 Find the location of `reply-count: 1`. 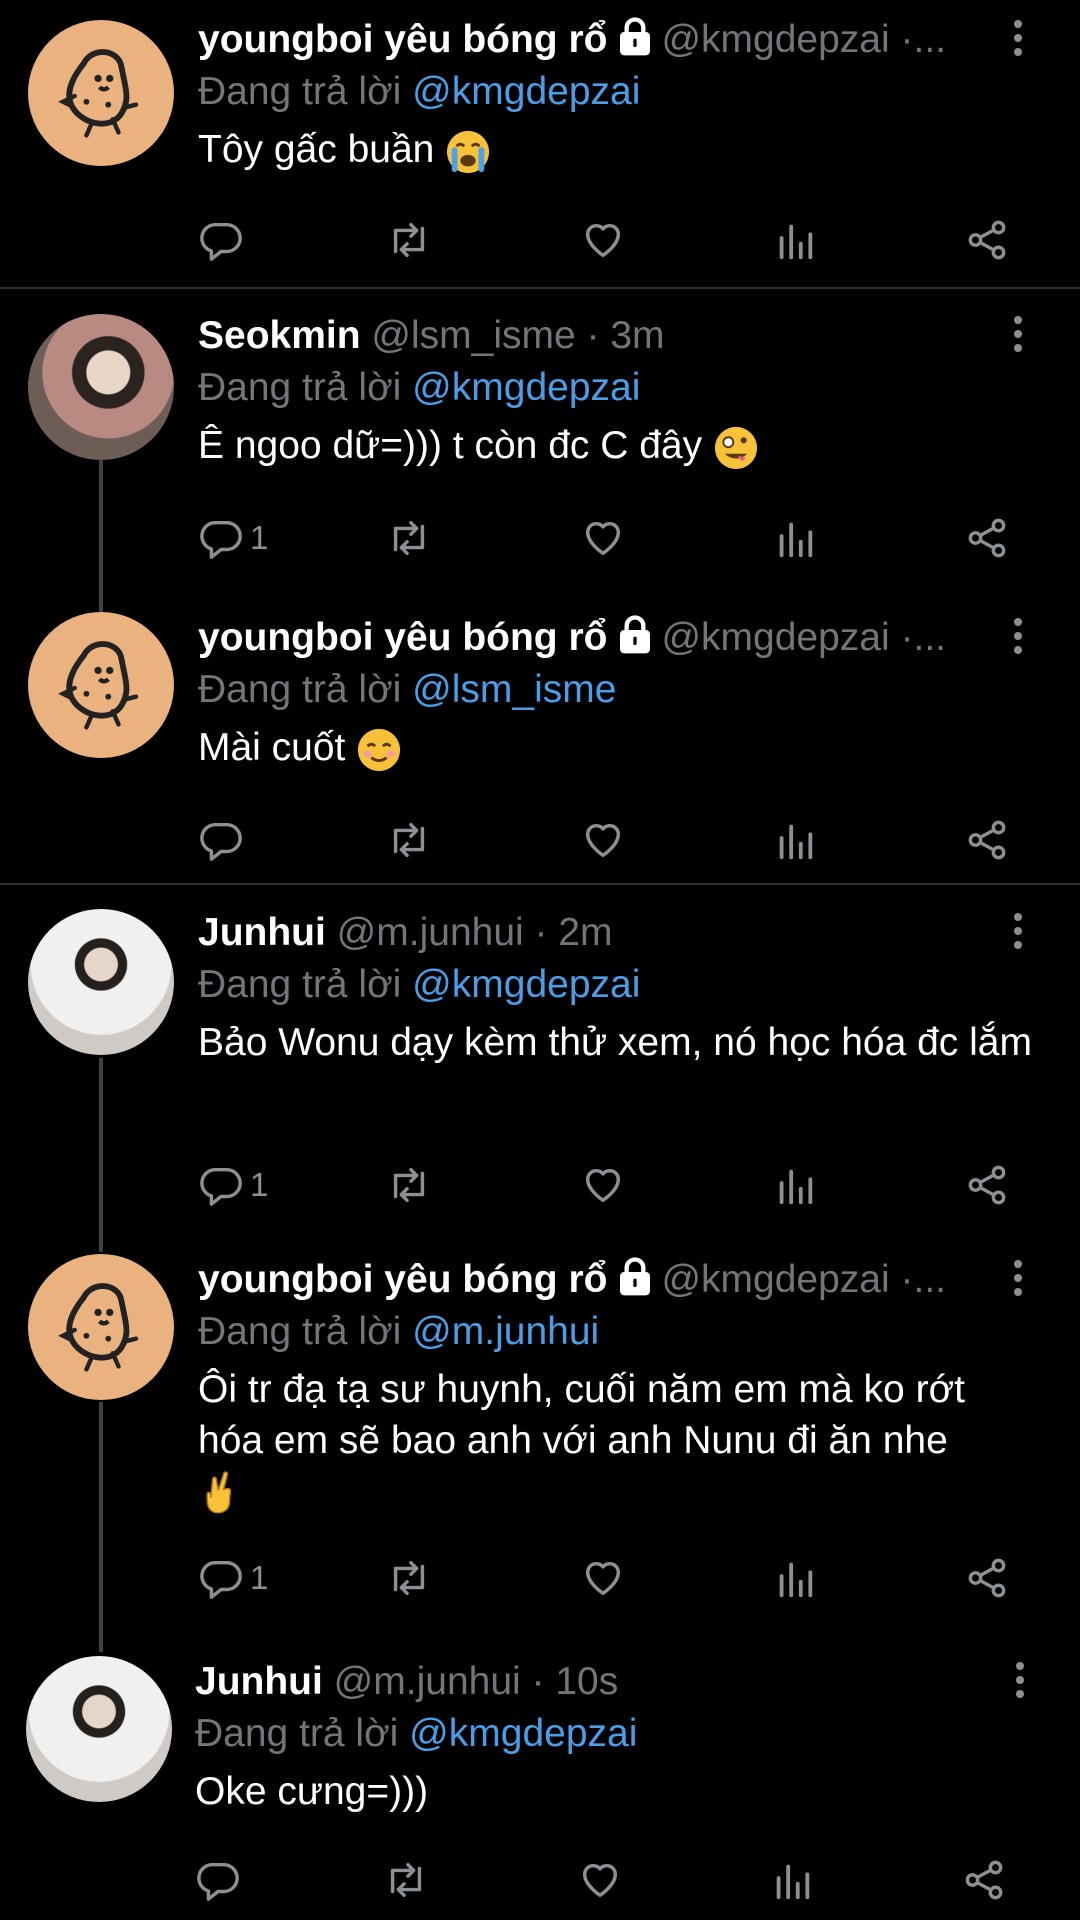

reply-count: 1 is located at coordinates (259, 1184).